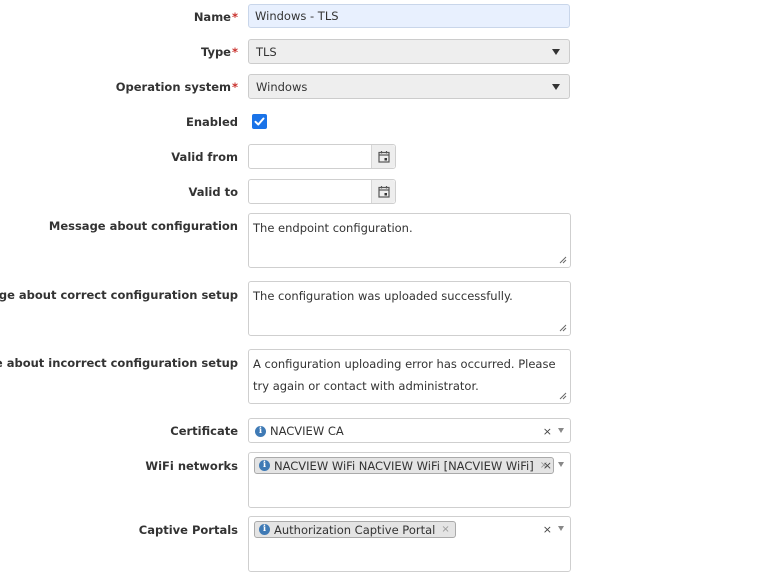  I want to click on captive-label: Captive Portals, so click(188, 530).